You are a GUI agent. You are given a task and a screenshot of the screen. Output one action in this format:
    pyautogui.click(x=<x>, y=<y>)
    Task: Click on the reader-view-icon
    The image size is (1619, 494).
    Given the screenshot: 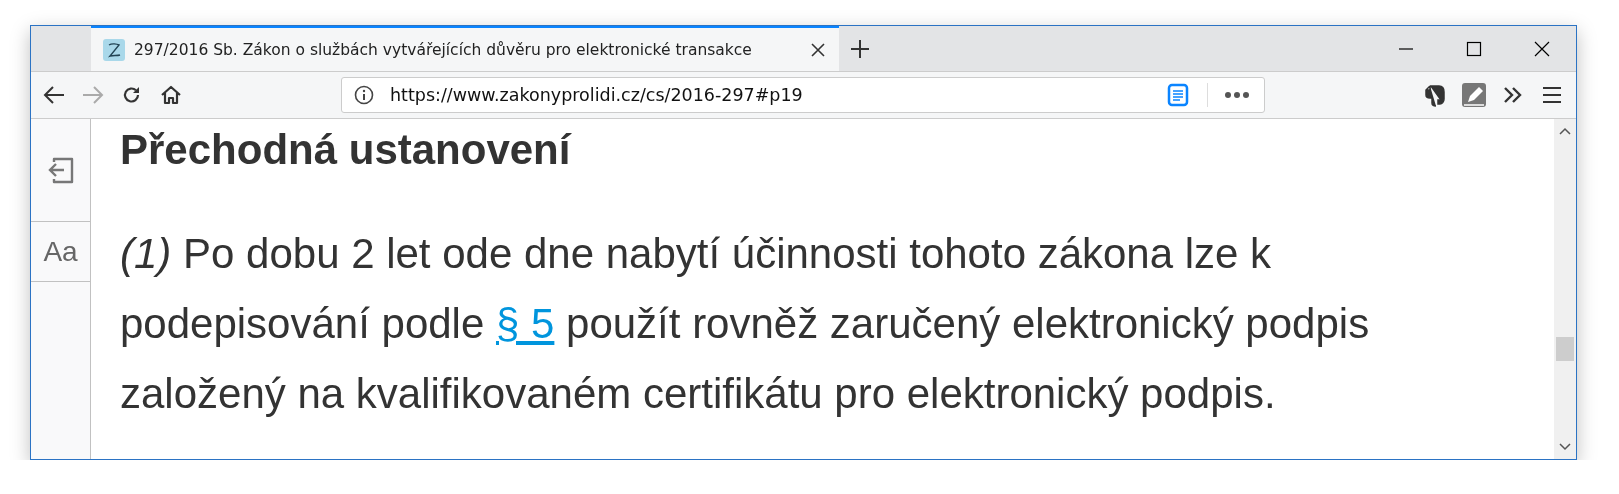 What is the action you would take?
    pyautogui.click(x=1178, y=95)
    